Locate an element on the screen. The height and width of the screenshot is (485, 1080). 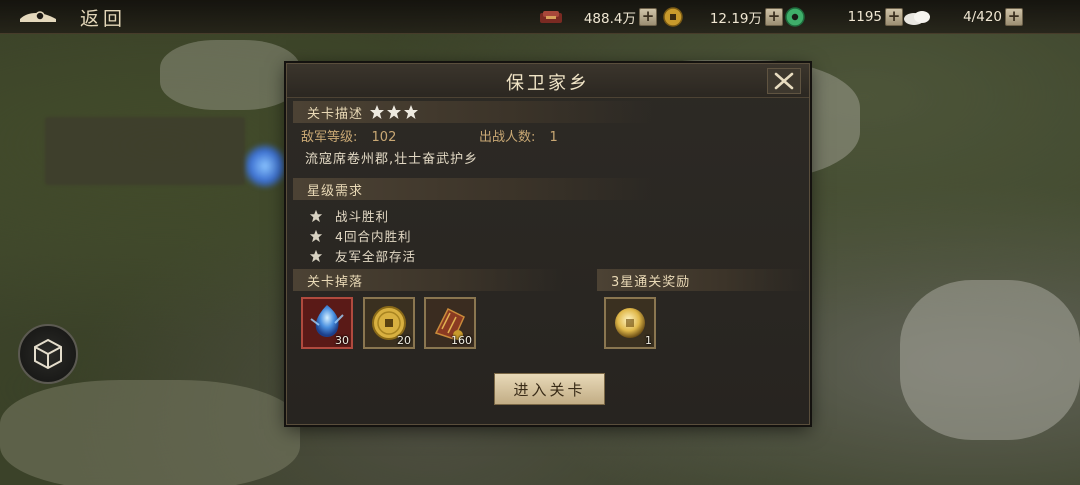
stage-stars is located at coordinates (394, 112).